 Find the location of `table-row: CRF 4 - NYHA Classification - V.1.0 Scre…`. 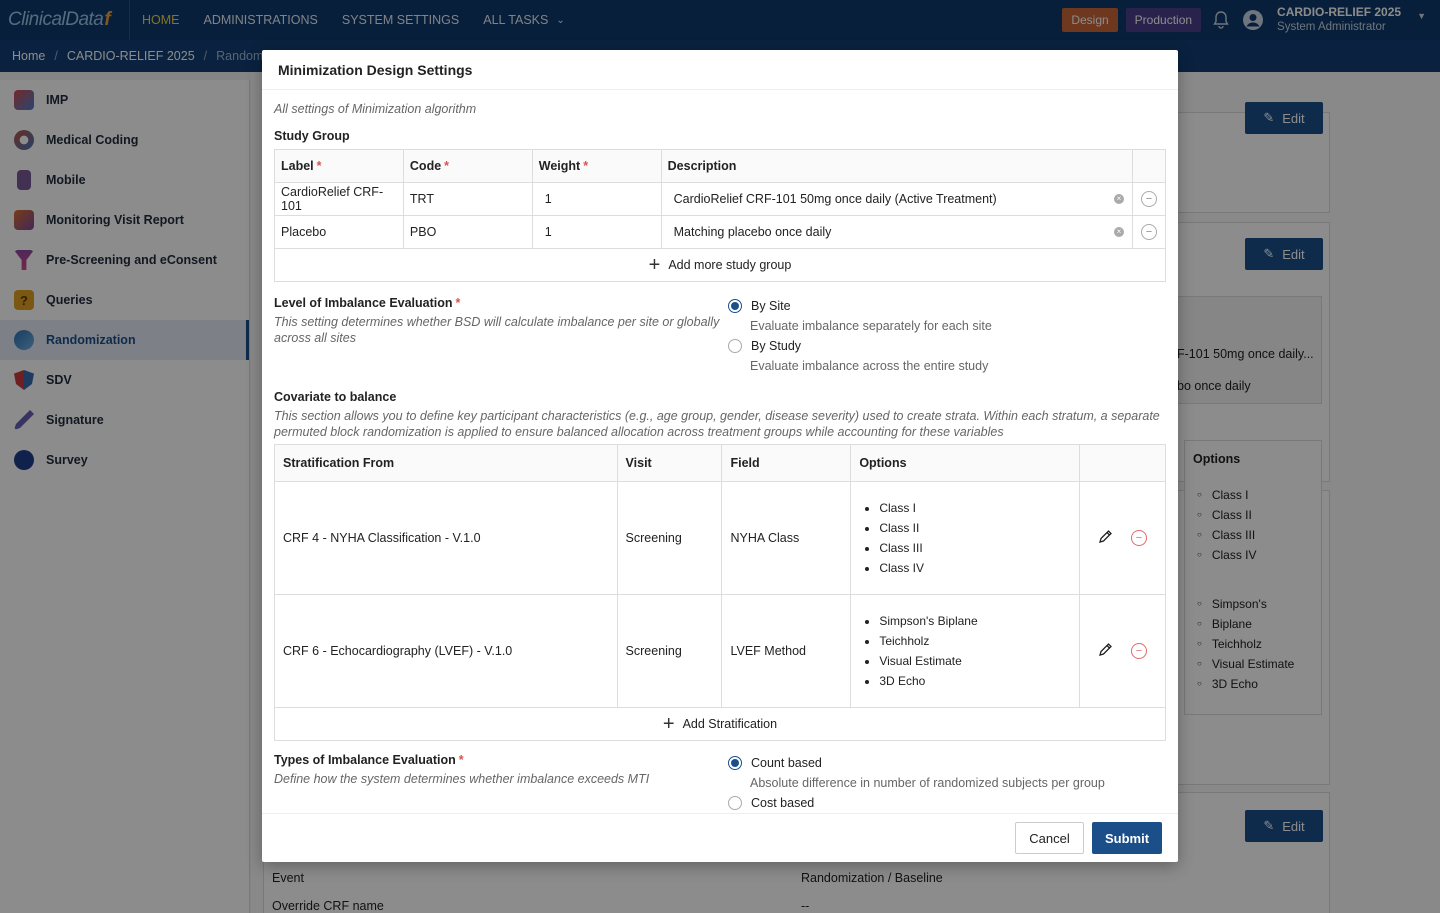

table-row: CRF 4 - NYHA Classification - V.1.0 Scre… is located at coordinates (720, 538).